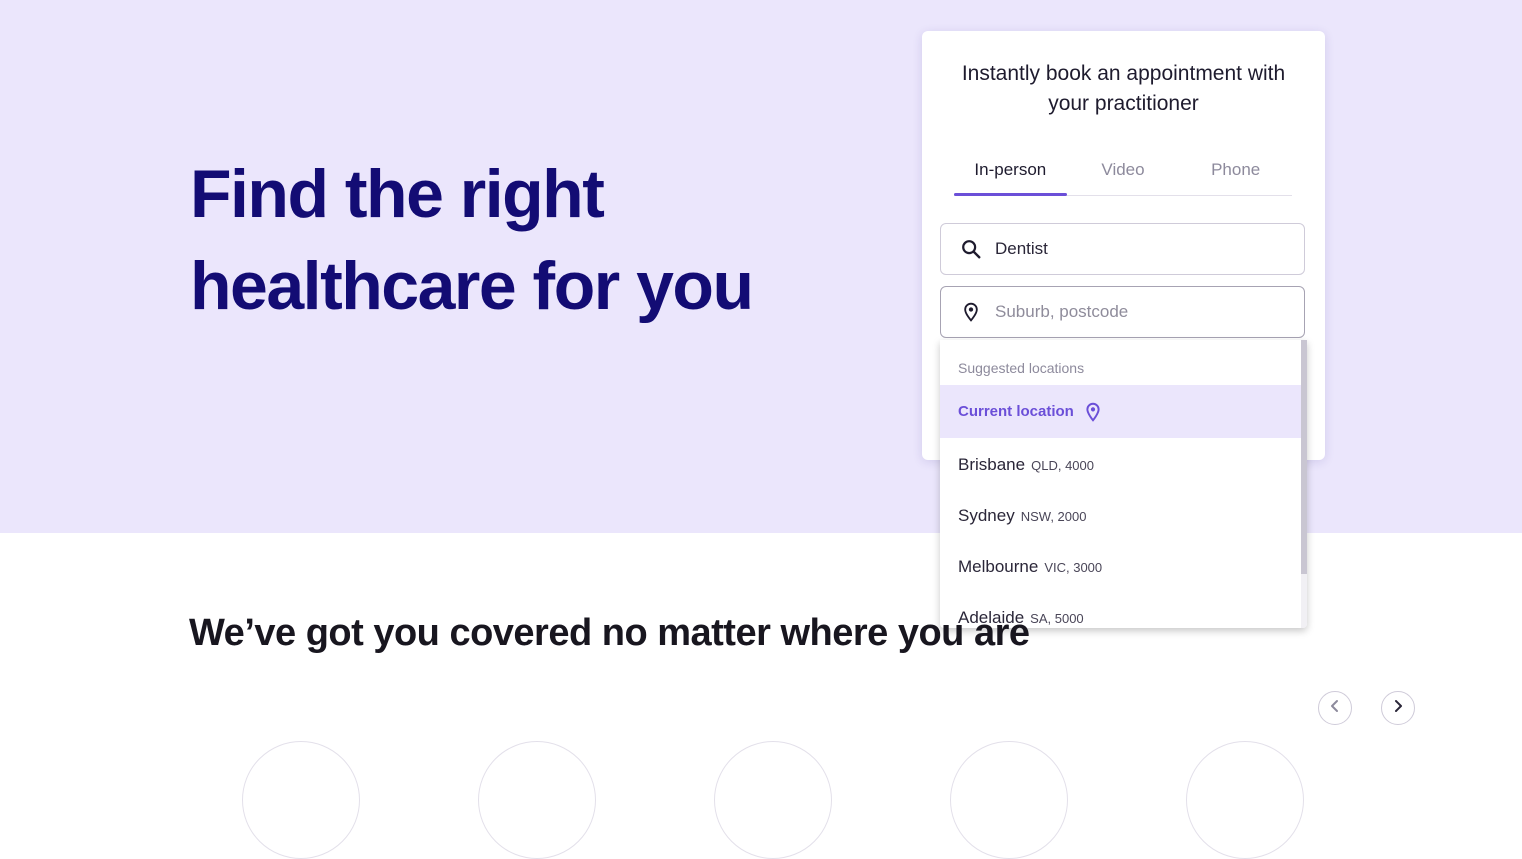 This screenshot has width=1522, height=859. I want to click on location-city: Melbourne, so click(998, 566).